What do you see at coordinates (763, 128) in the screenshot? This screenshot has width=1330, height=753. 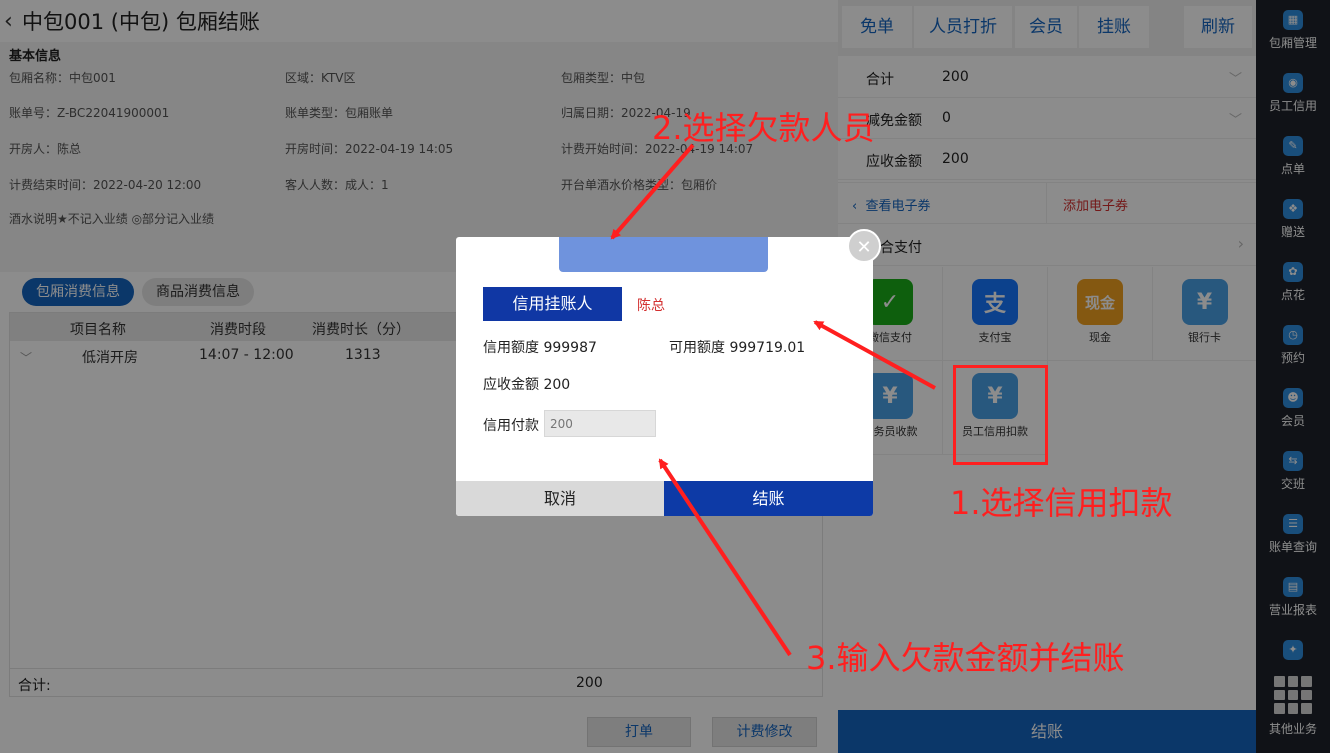 I see `annotation-step-2: 2.选择欠款人员` at bounding box center [763, 128].